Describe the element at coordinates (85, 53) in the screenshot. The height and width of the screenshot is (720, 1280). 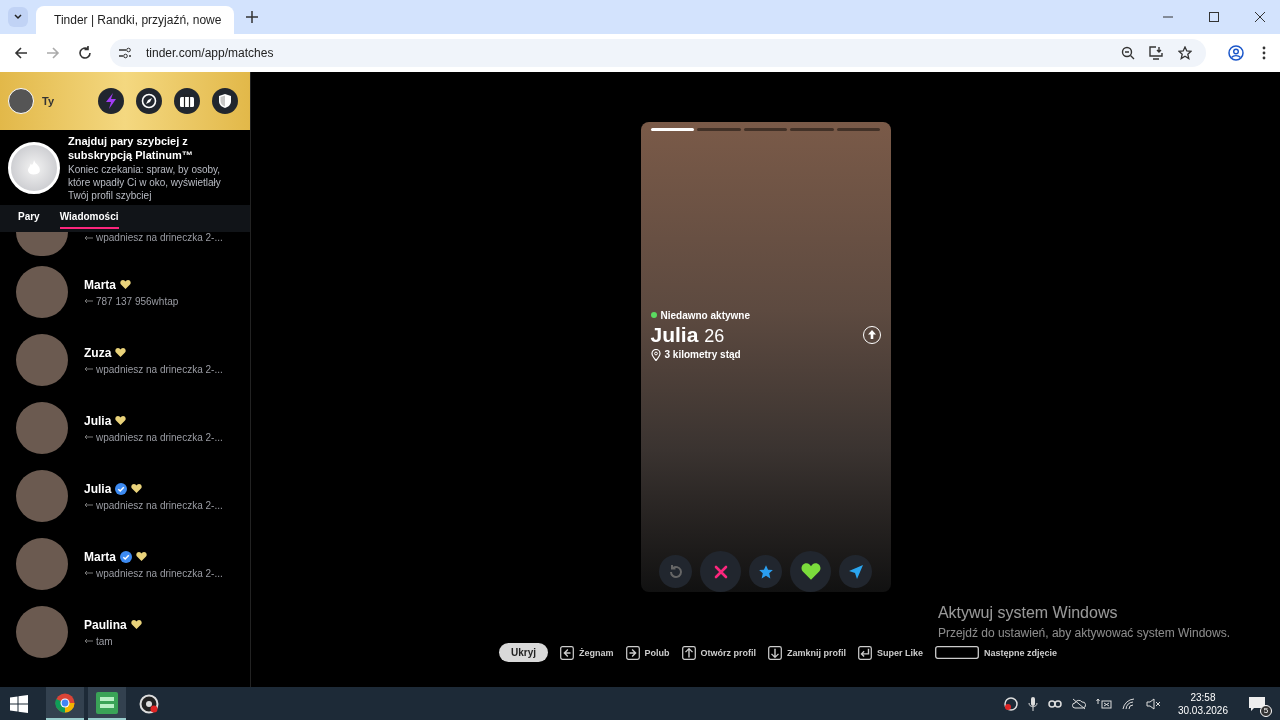
I see `reload-icon` at that location.